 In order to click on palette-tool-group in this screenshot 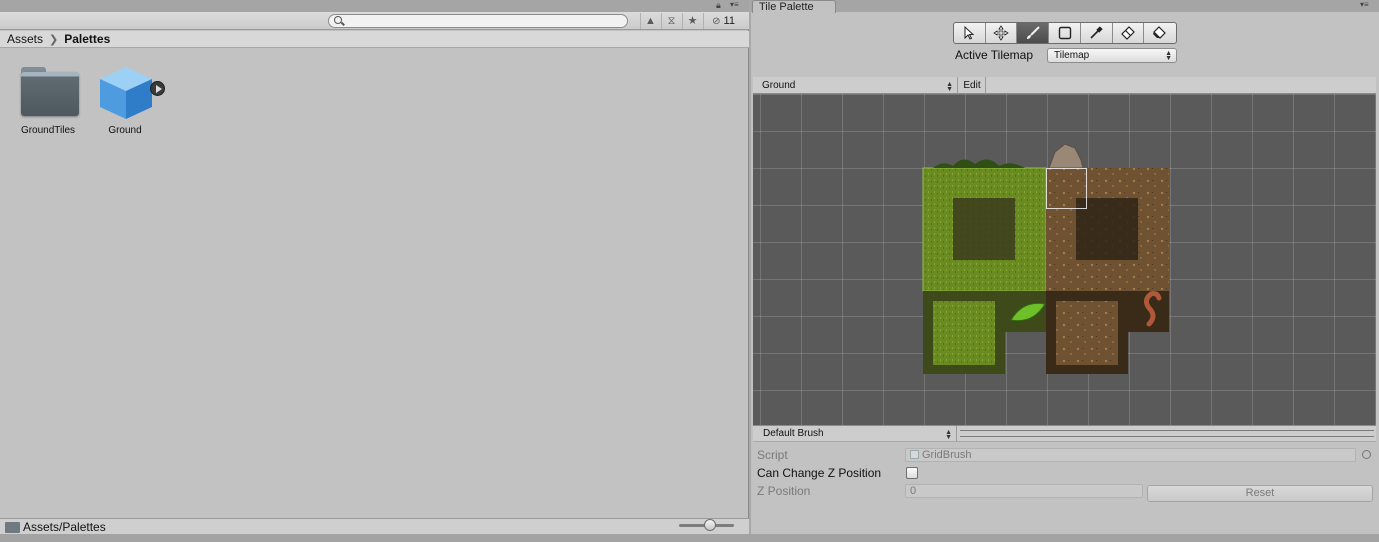, I will do `click(1065, 33)`.